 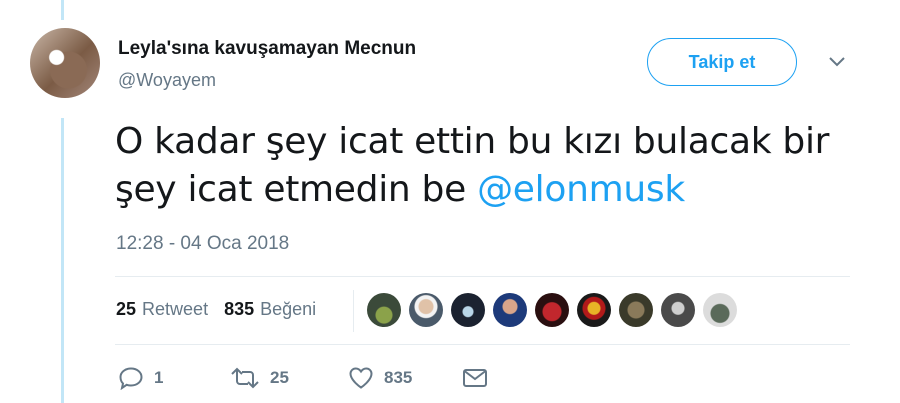 I want to click on mention-link: @elonmusk, so click(x=581, y=189).